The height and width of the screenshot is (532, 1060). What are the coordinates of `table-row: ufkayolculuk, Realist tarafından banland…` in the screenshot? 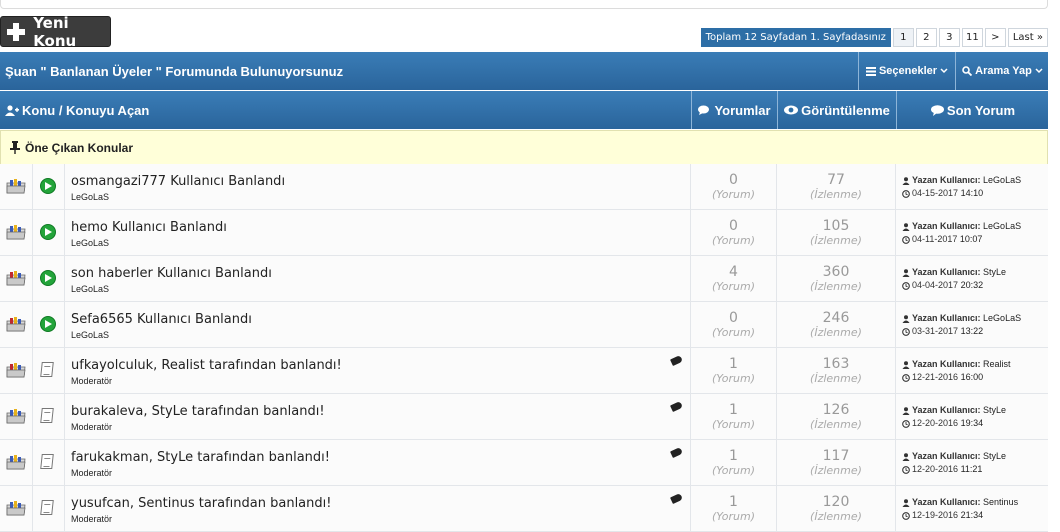 It's located at (524, 371).